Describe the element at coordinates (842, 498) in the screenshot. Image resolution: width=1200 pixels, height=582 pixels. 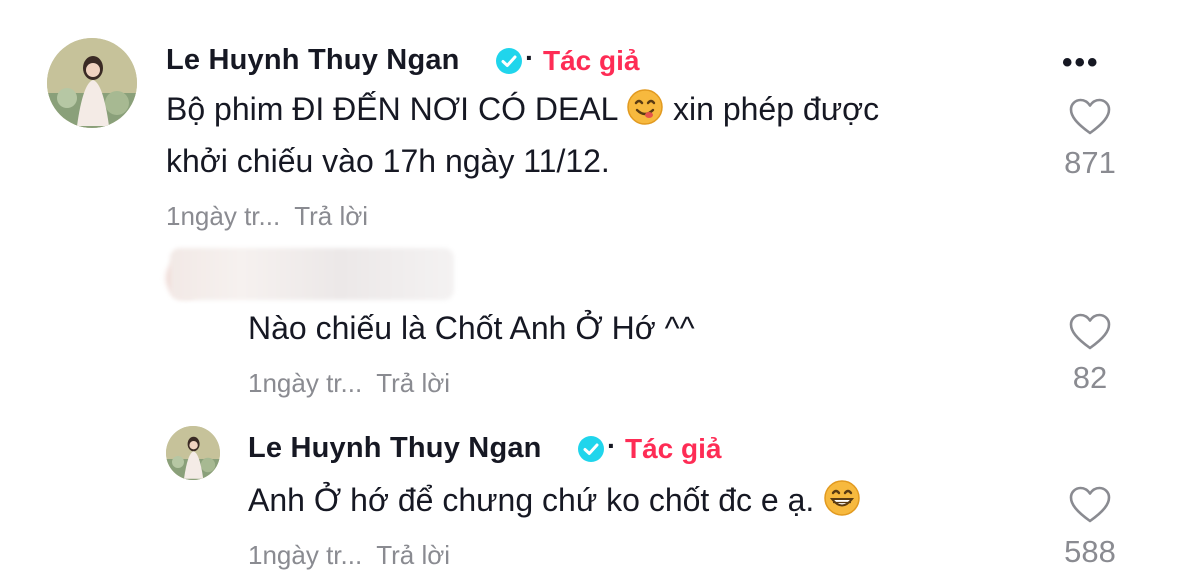
I see `grinning-face-emoji-icon` at that location.